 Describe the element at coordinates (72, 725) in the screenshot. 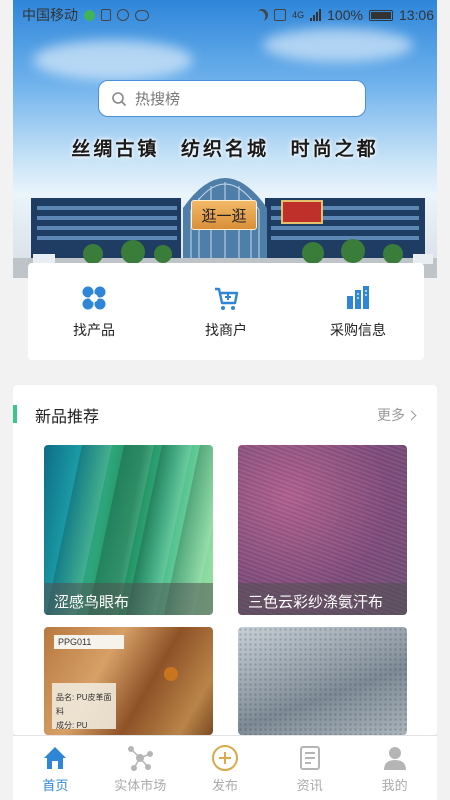

I see `composition-line: 成分: PU` at that location.